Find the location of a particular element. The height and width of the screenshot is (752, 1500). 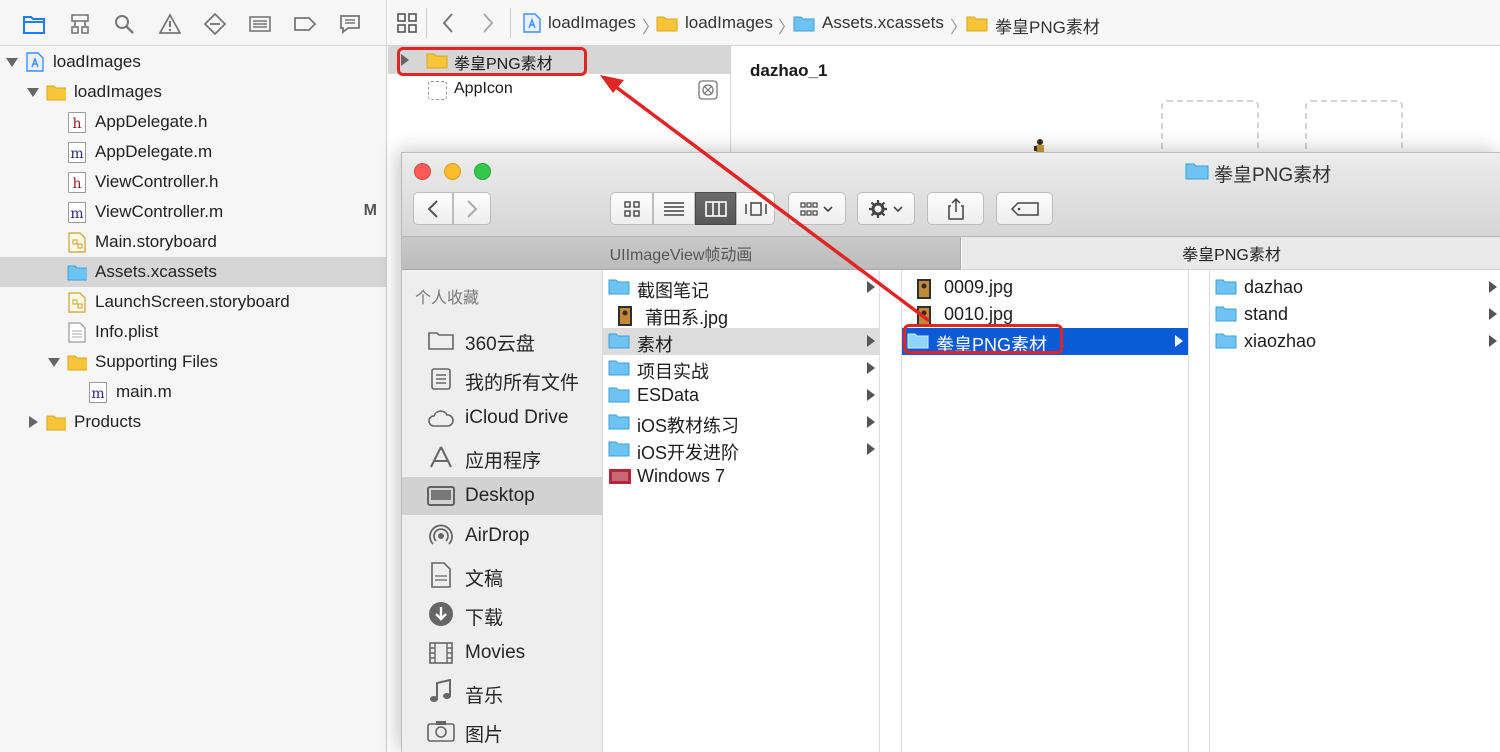

tree-item: Products is located at coordinates (193, 422).